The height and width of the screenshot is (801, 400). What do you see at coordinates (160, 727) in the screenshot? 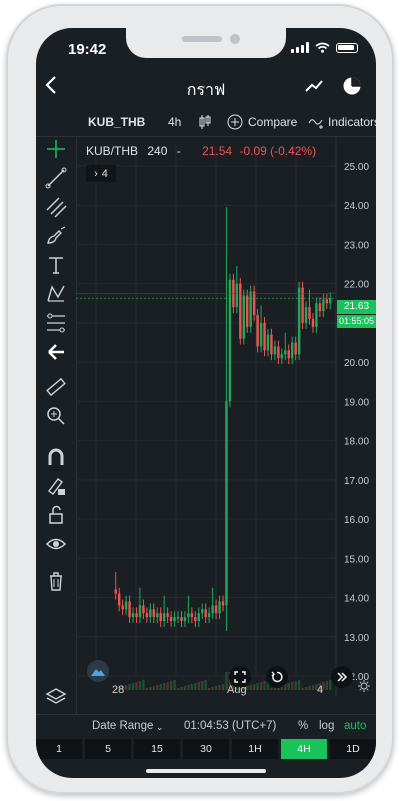
I see `chevron-down-icon: ⌄` at bounding box center [160, 727].